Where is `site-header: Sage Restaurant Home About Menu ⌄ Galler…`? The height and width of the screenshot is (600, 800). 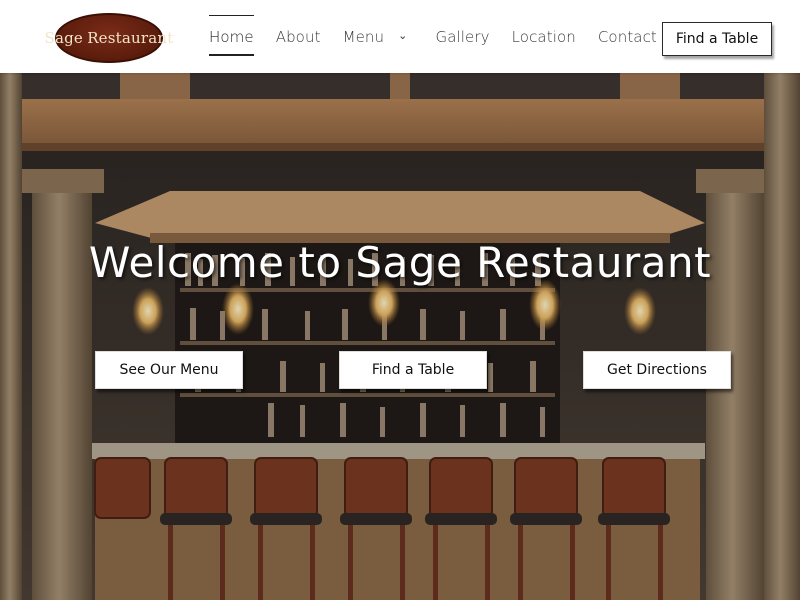
site-header: Sage Restaurant Home About Menu ⌄ Galler… is located at coordinates (400, 36).